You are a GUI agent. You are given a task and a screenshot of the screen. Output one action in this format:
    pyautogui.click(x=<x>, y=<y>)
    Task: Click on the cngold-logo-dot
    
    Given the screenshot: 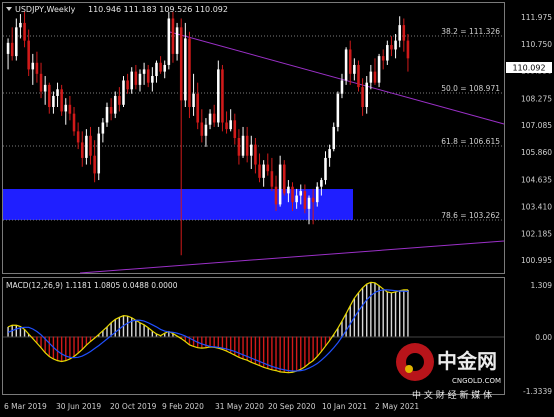 What is the action you would take?
    pyautogui.click(x=409, y=369)
    